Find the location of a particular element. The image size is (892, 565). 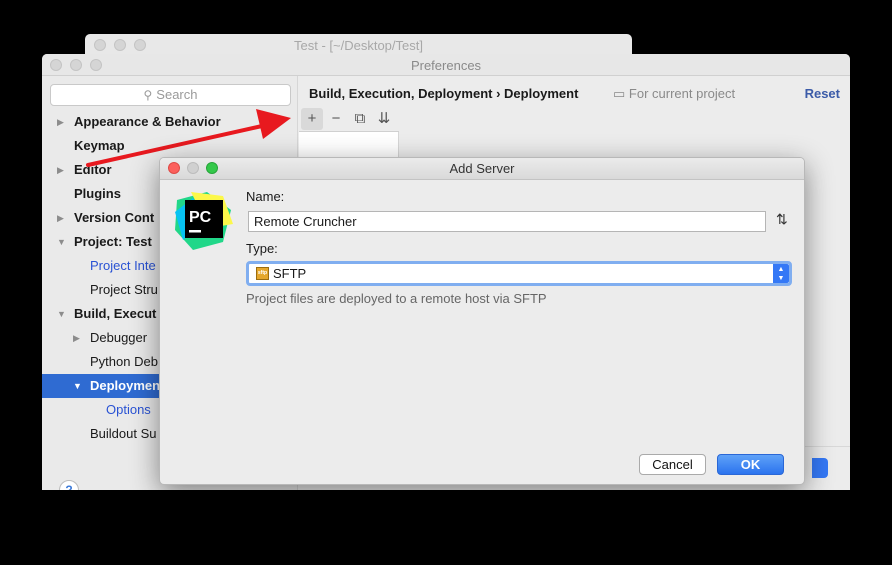

scope-label: ▭ For current project is located at coordinates (674, 94).